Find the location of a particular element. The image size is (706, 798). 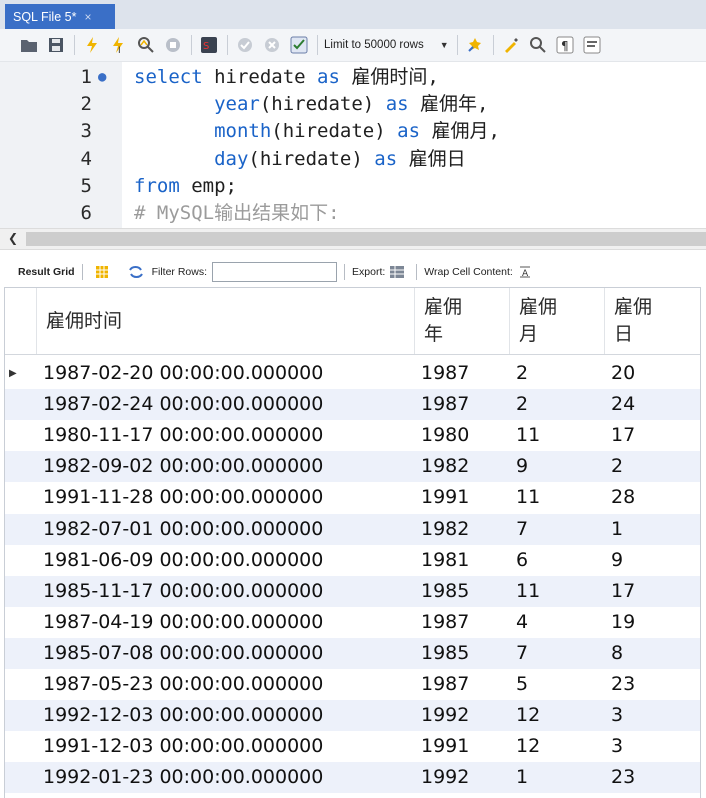

rollback-icon is located at coordinates (272, 45).